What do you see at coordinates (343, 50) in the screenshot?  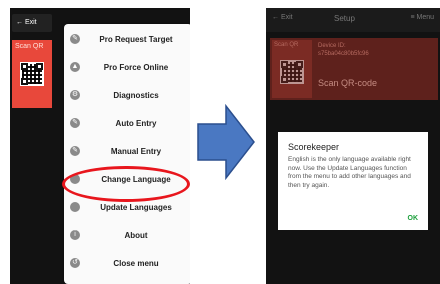 I see `device-id: Device ID: s75ba04c80b5fc96` at bounding box center [343, 50].